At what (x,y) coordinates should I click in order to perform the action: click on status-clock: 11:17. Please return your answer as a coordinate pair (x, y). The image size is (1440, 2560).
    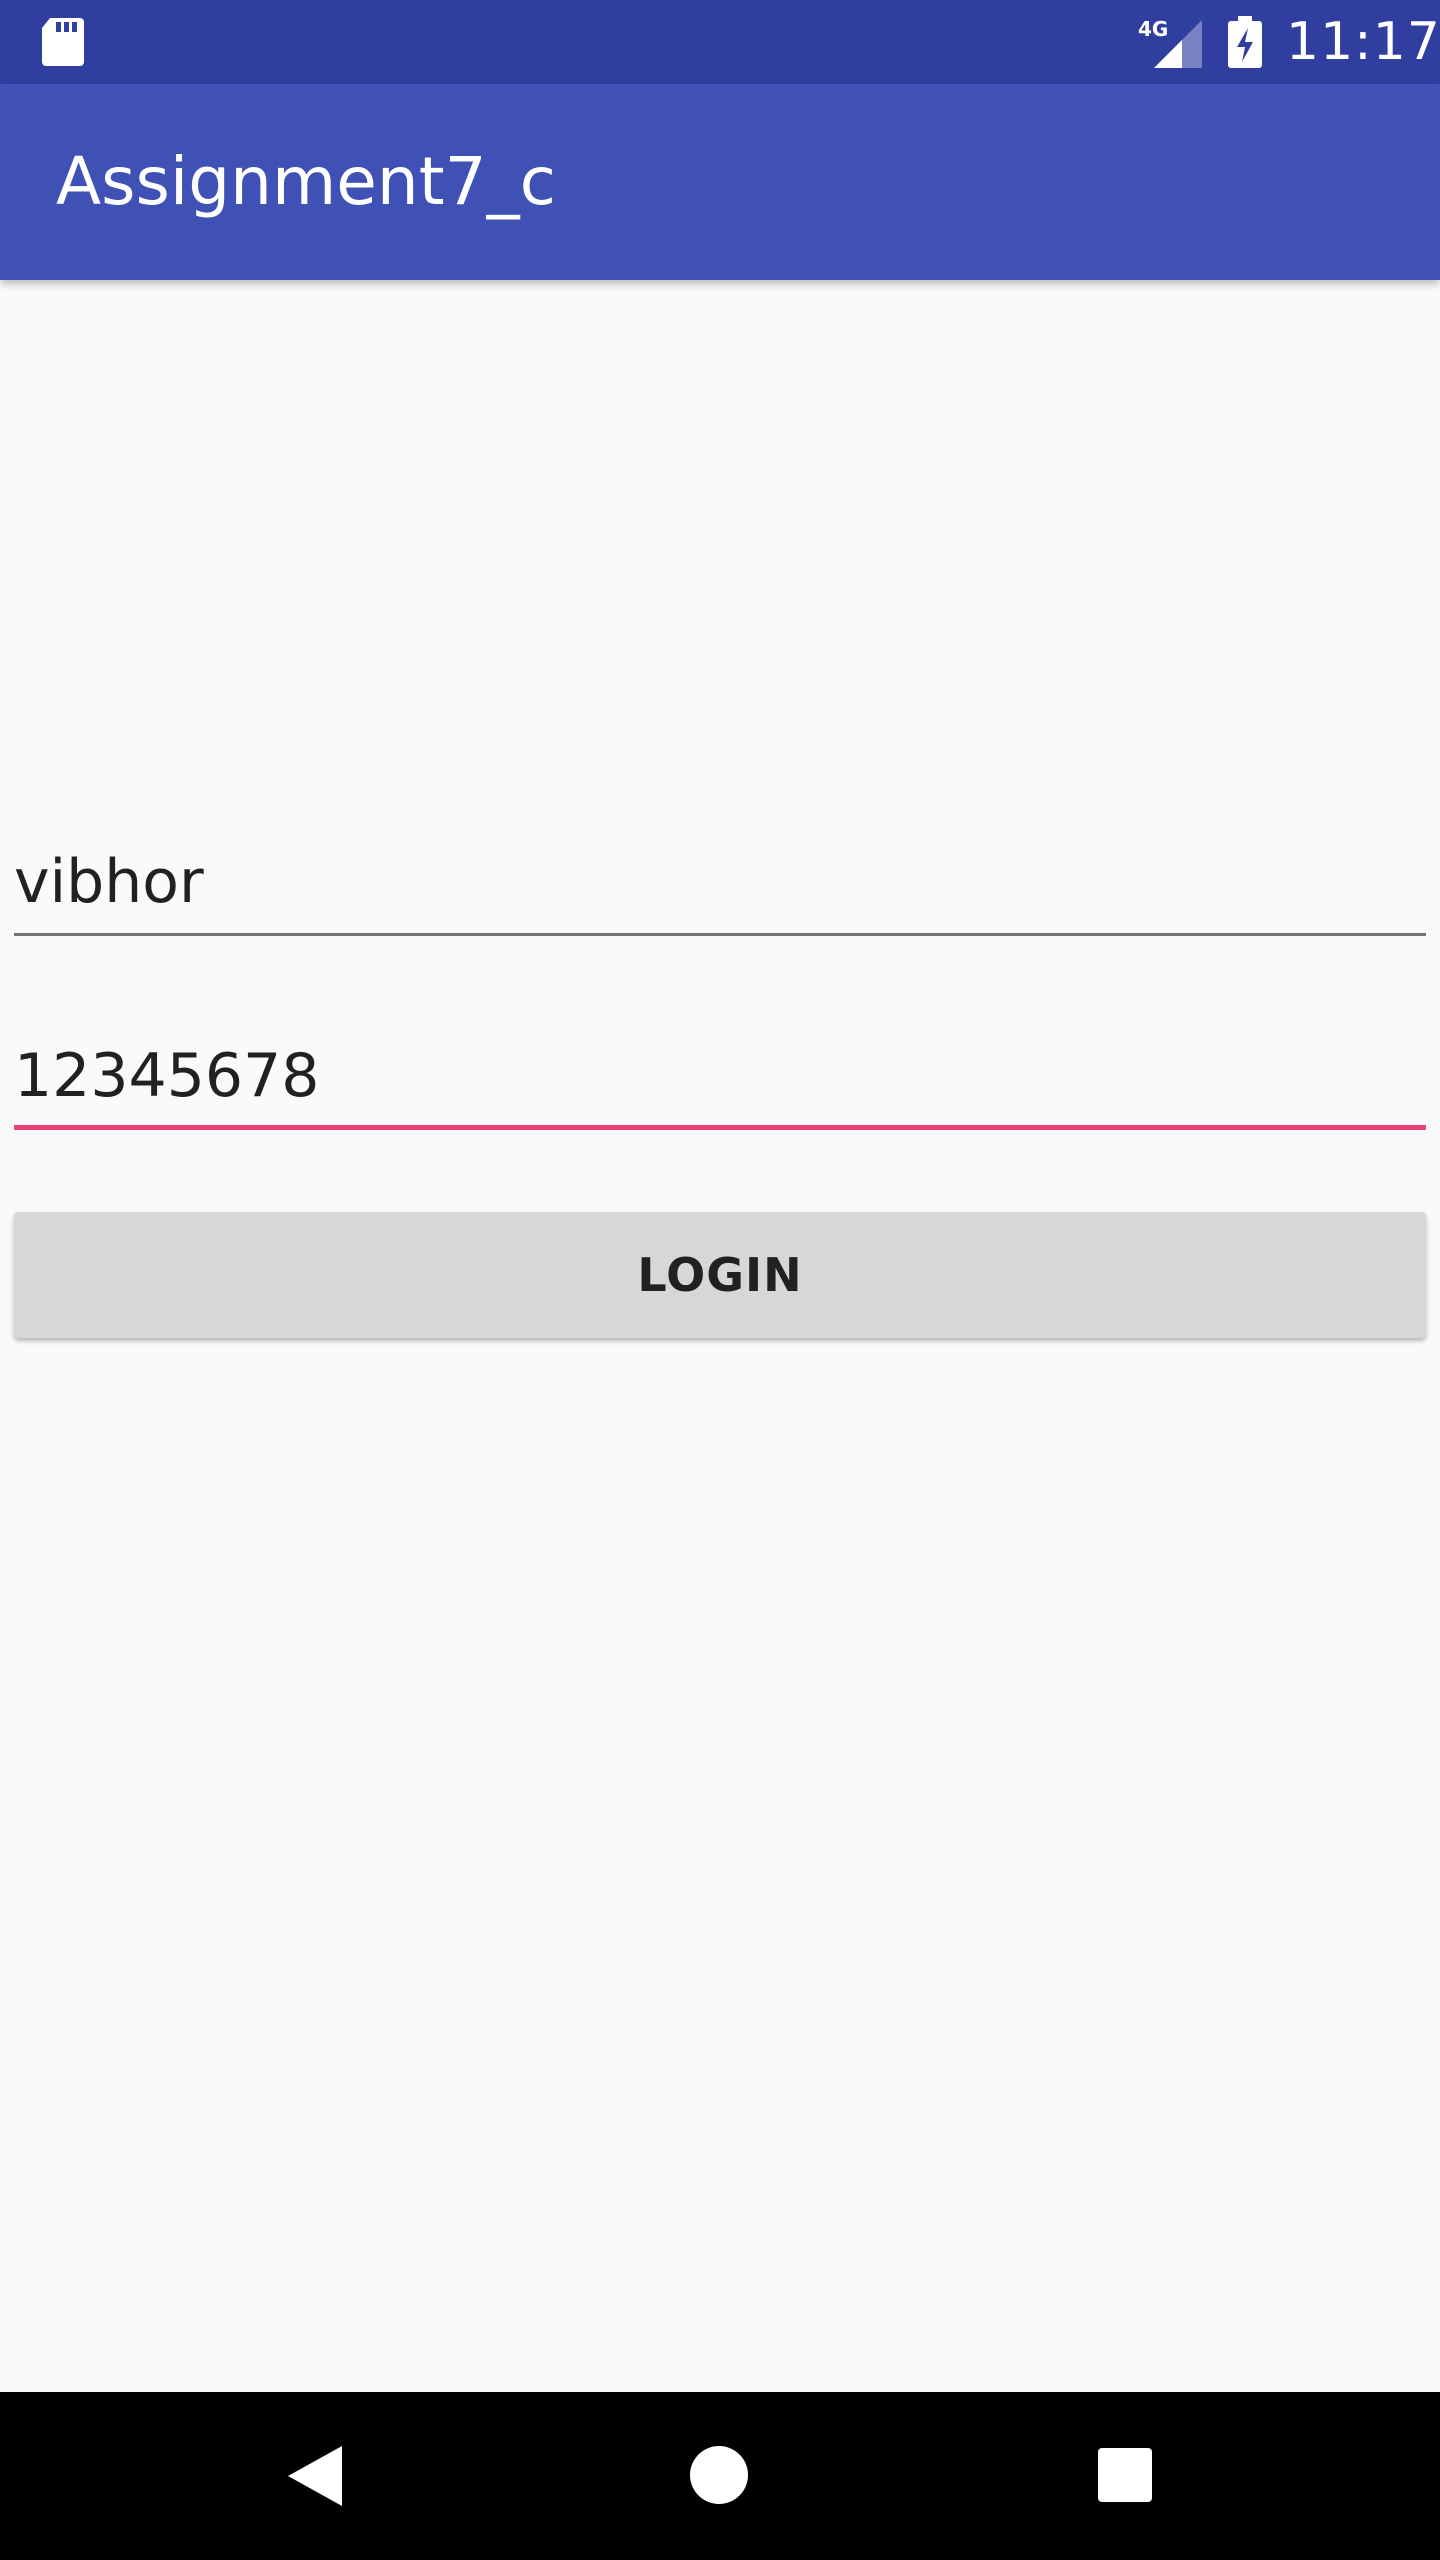
    Looking at the image, I should click on (1363, 42).